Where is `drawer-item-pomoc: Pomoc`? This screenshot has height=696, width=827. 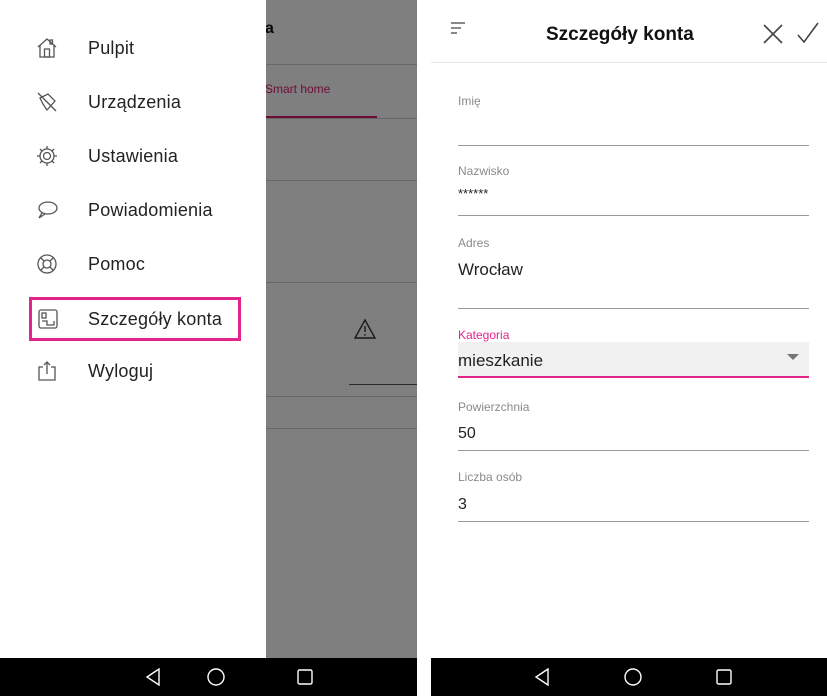 drawer-item-pomoc: Pomoc is located at coordinates (145, 264).